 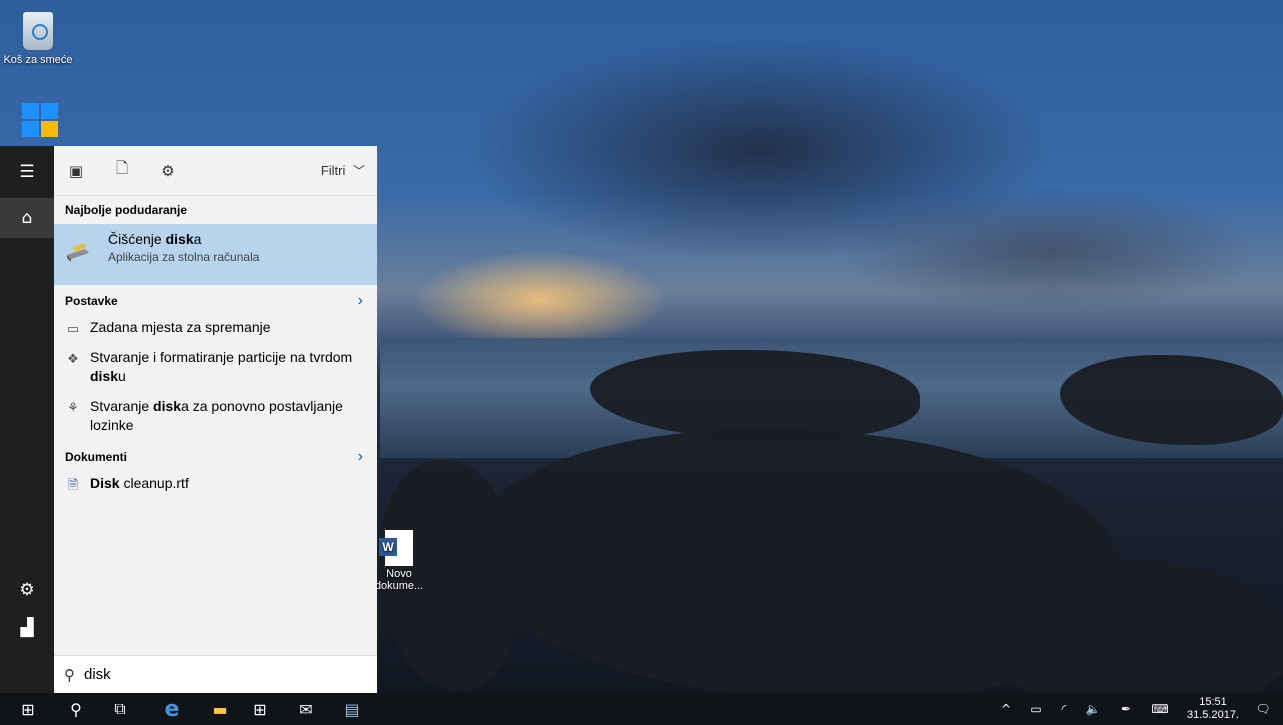 I want to click on chevron-up-icon: ^, so click(x=1006, y=709).